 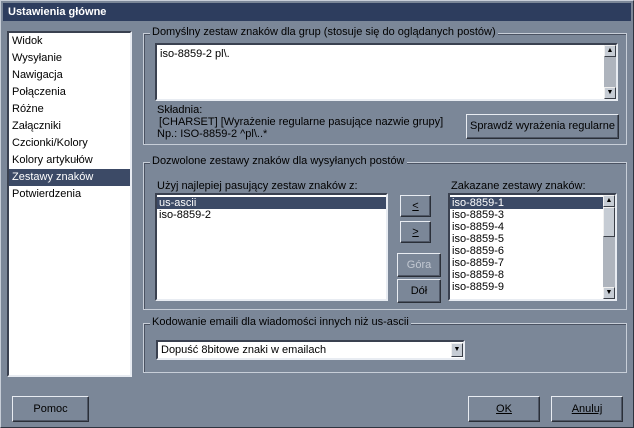 I want to click on sidebar-item: Wysyłanie, so click(x=69, y=58).